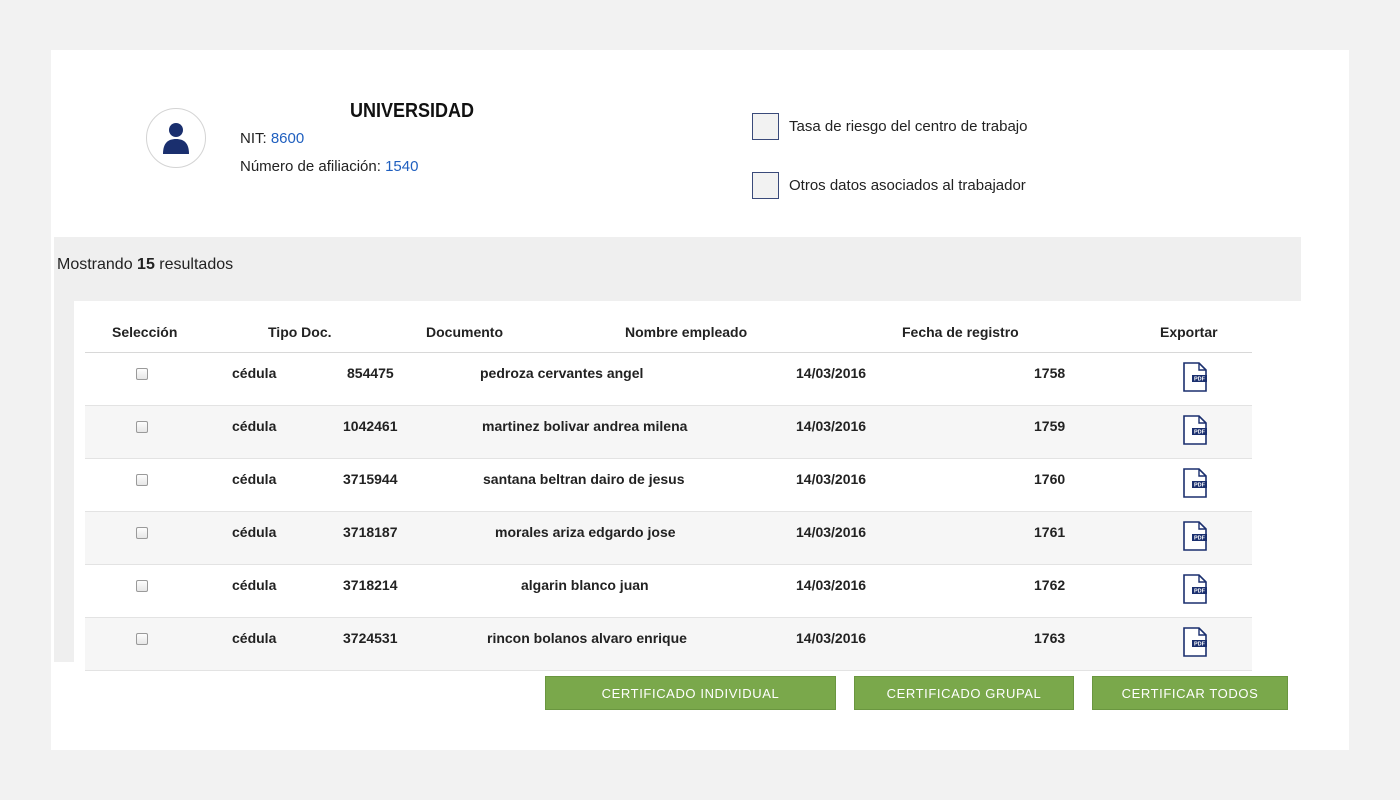  Describe the element at coordinates (370, 585) in the screenshot. I see `cell-documento: 3718214` at that location.